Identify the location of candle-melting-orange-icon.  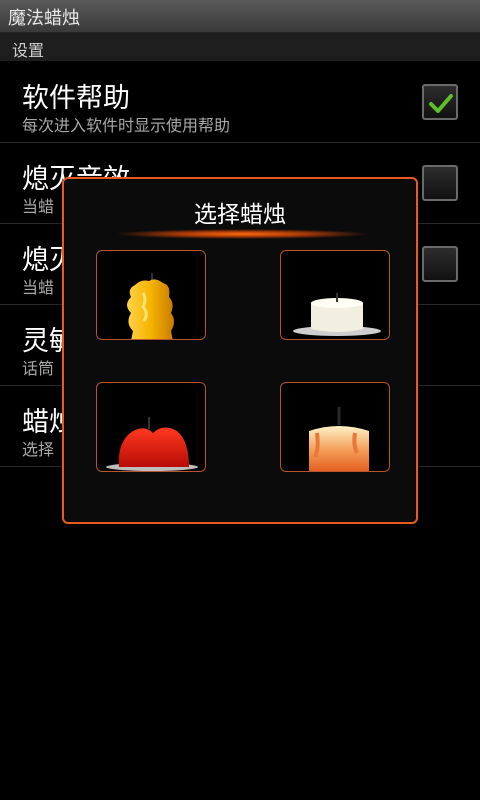
(339, 439).